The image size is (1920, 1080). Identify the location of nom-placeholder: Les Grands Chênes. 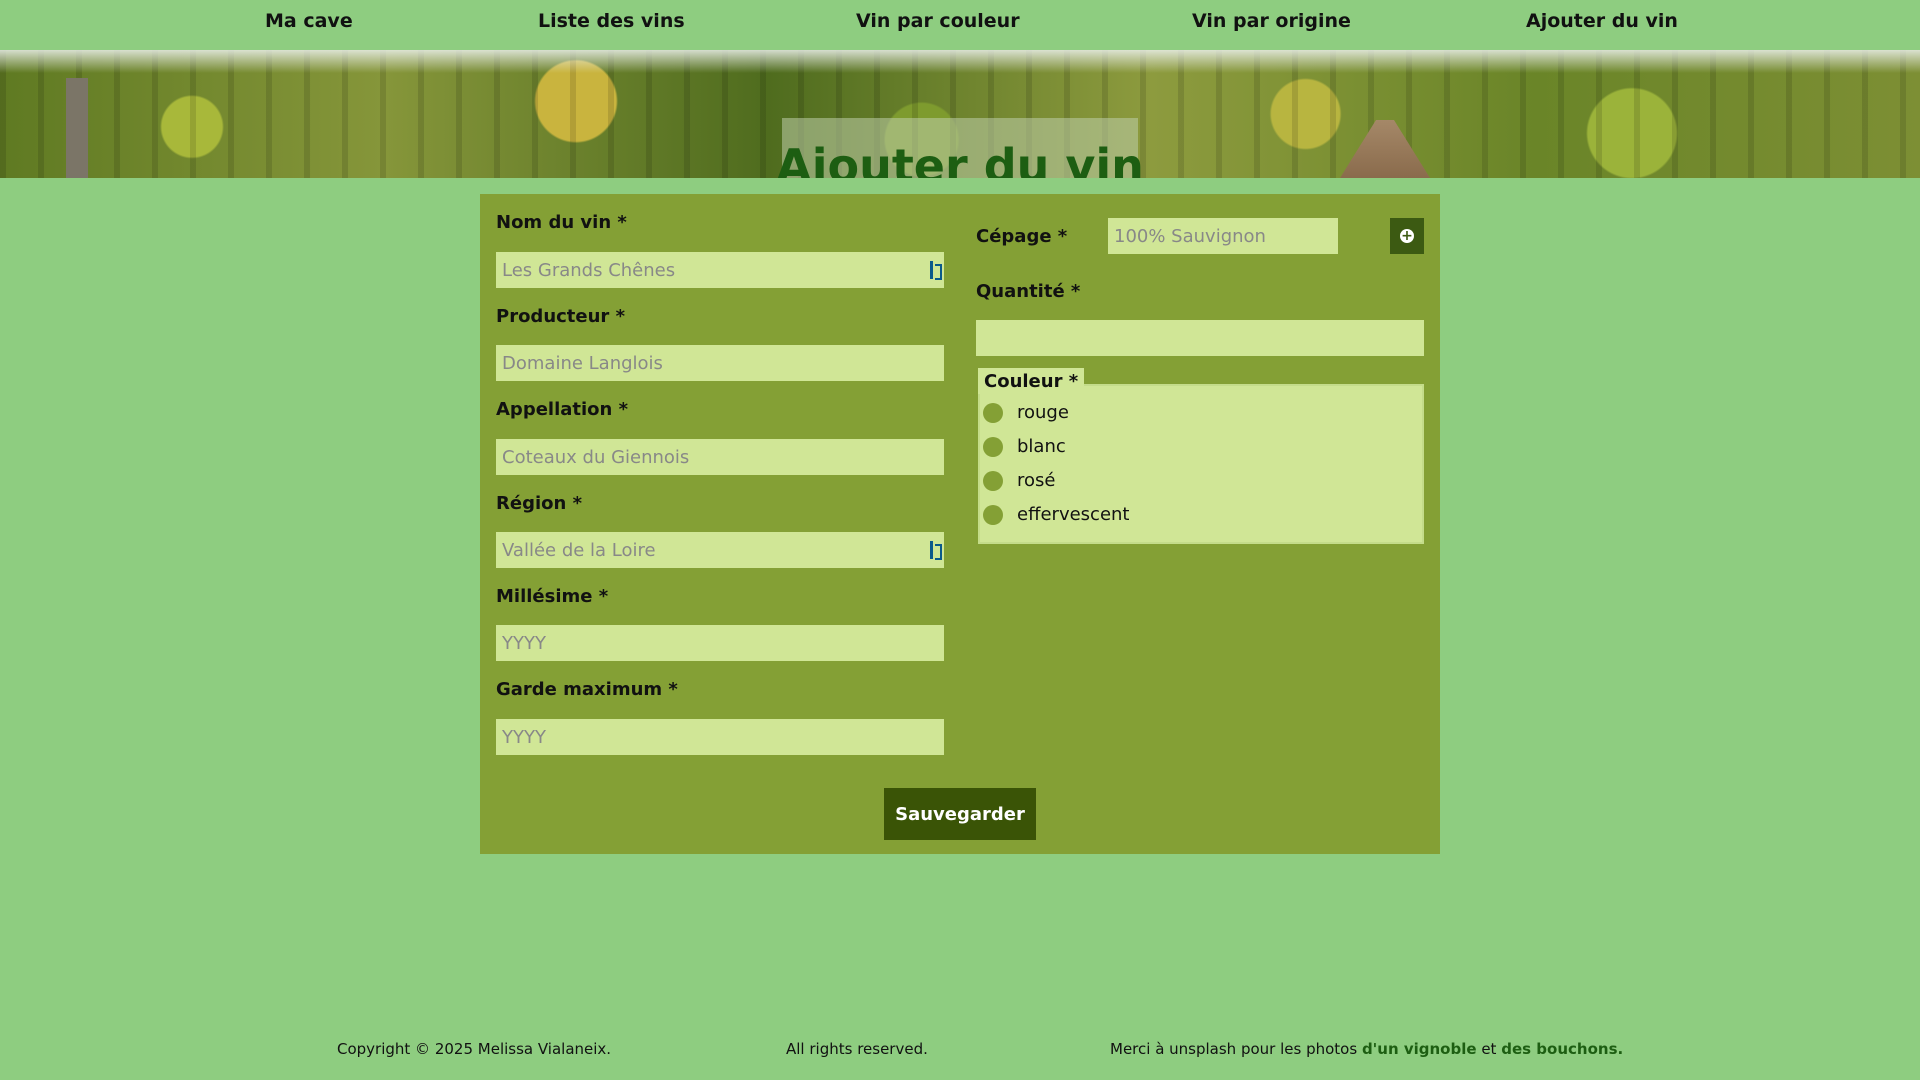
(589, 270).